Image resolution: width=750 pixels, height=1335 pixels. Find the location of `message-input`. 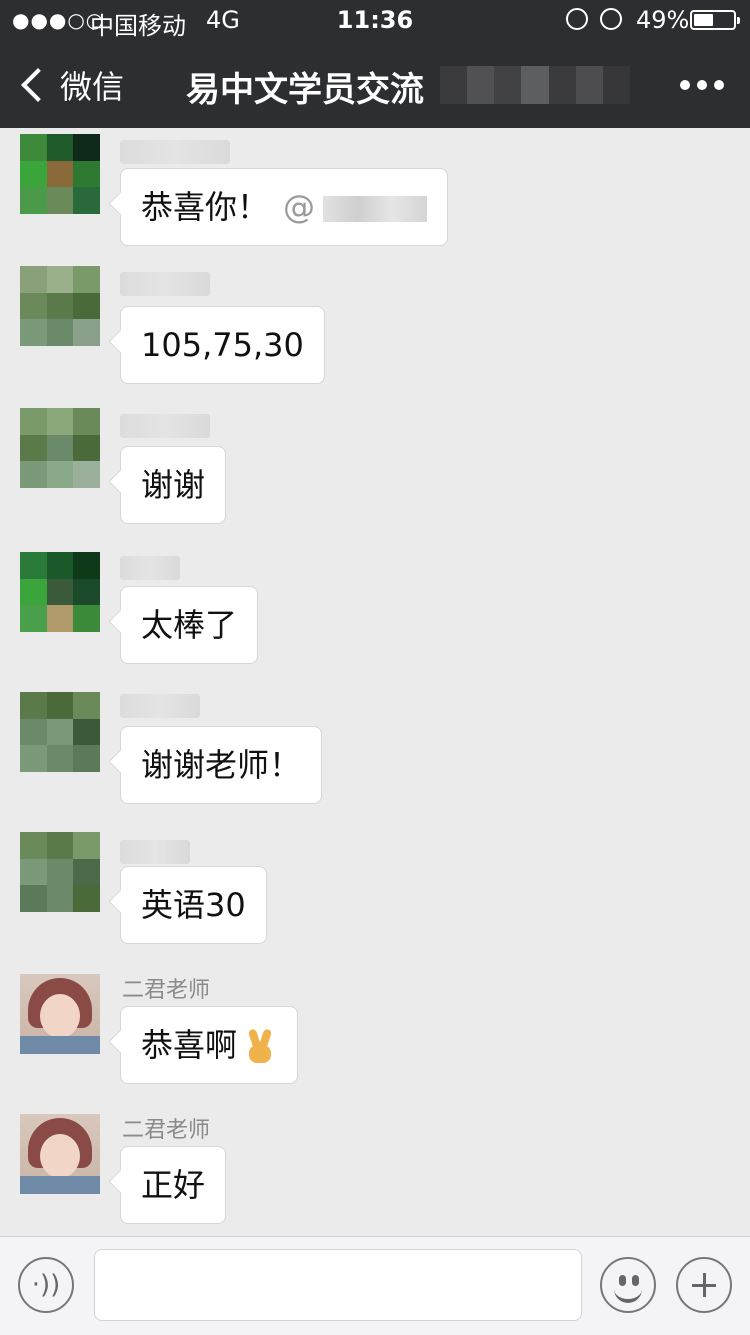

message-input is located at coordinates (338, 1285).